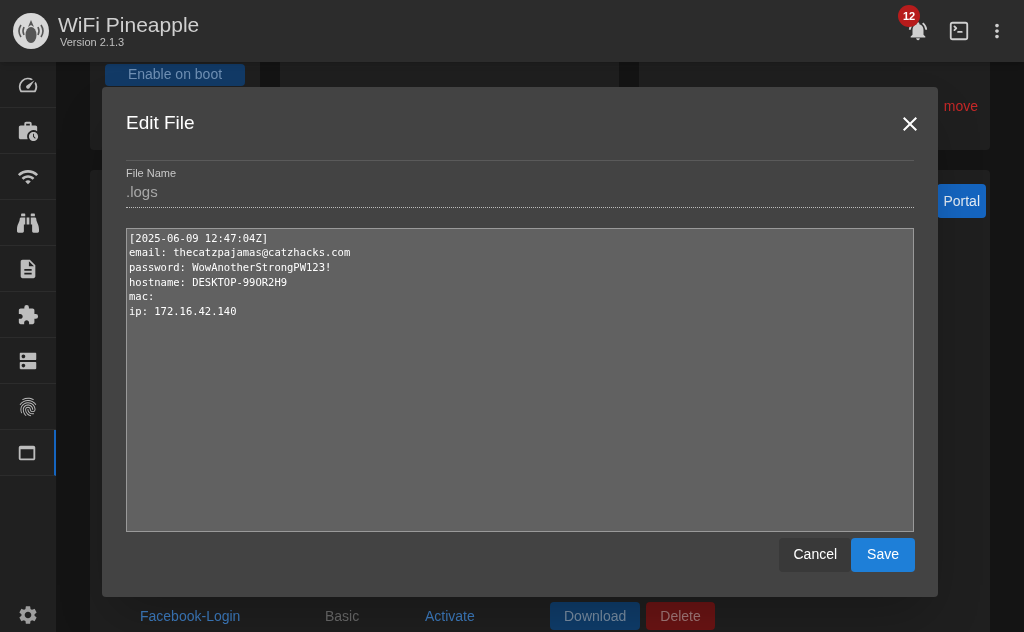 The image size is (1024, 632). What do you see at coordinates (31, 31) in the screenshot?
I see `pineapple-logo-icon` at bounding box center [31, 31].